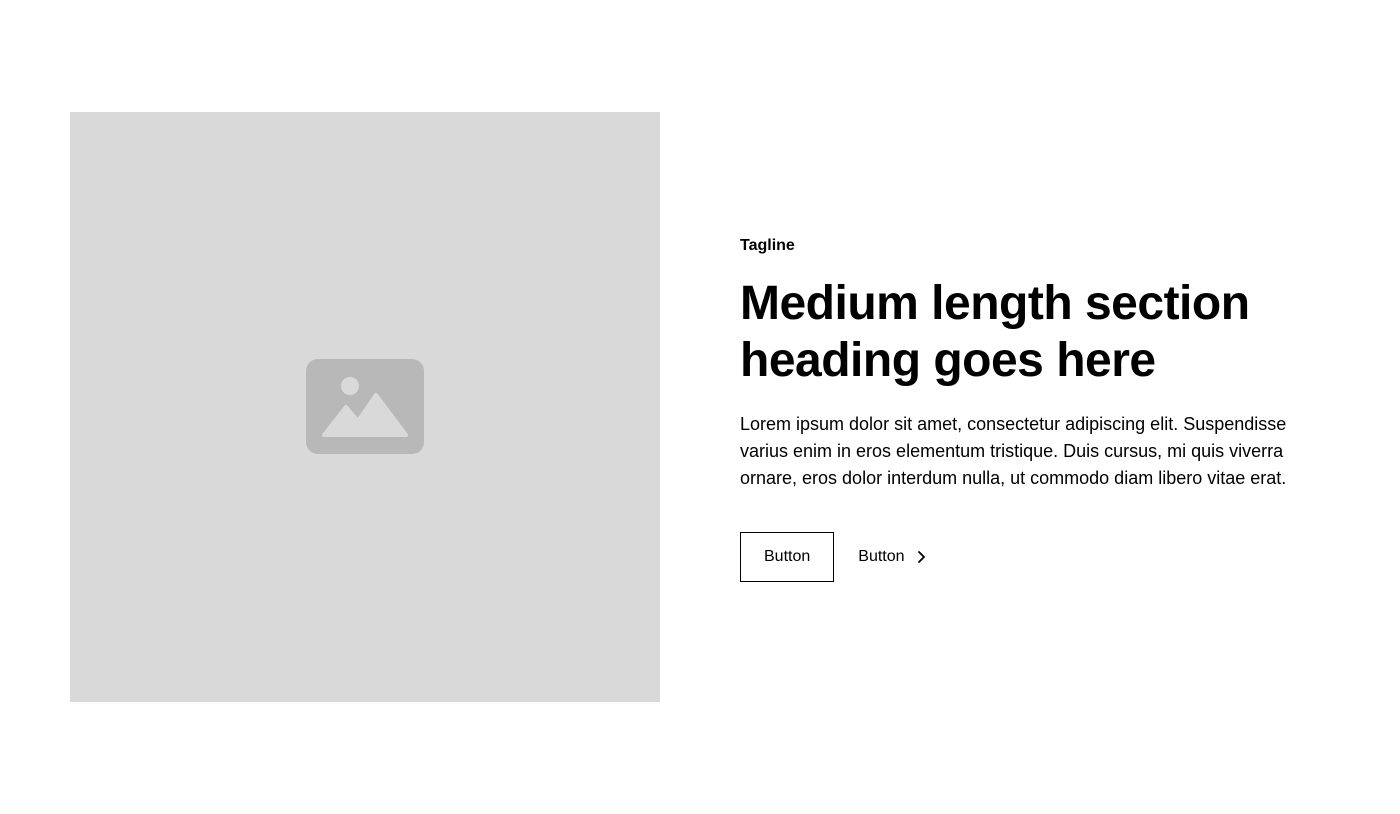  What do you see at coordinates (995, 332) in the screenshot?
I see `section-heading: Medium length section heading goes here` at bounding box center [995, 332].